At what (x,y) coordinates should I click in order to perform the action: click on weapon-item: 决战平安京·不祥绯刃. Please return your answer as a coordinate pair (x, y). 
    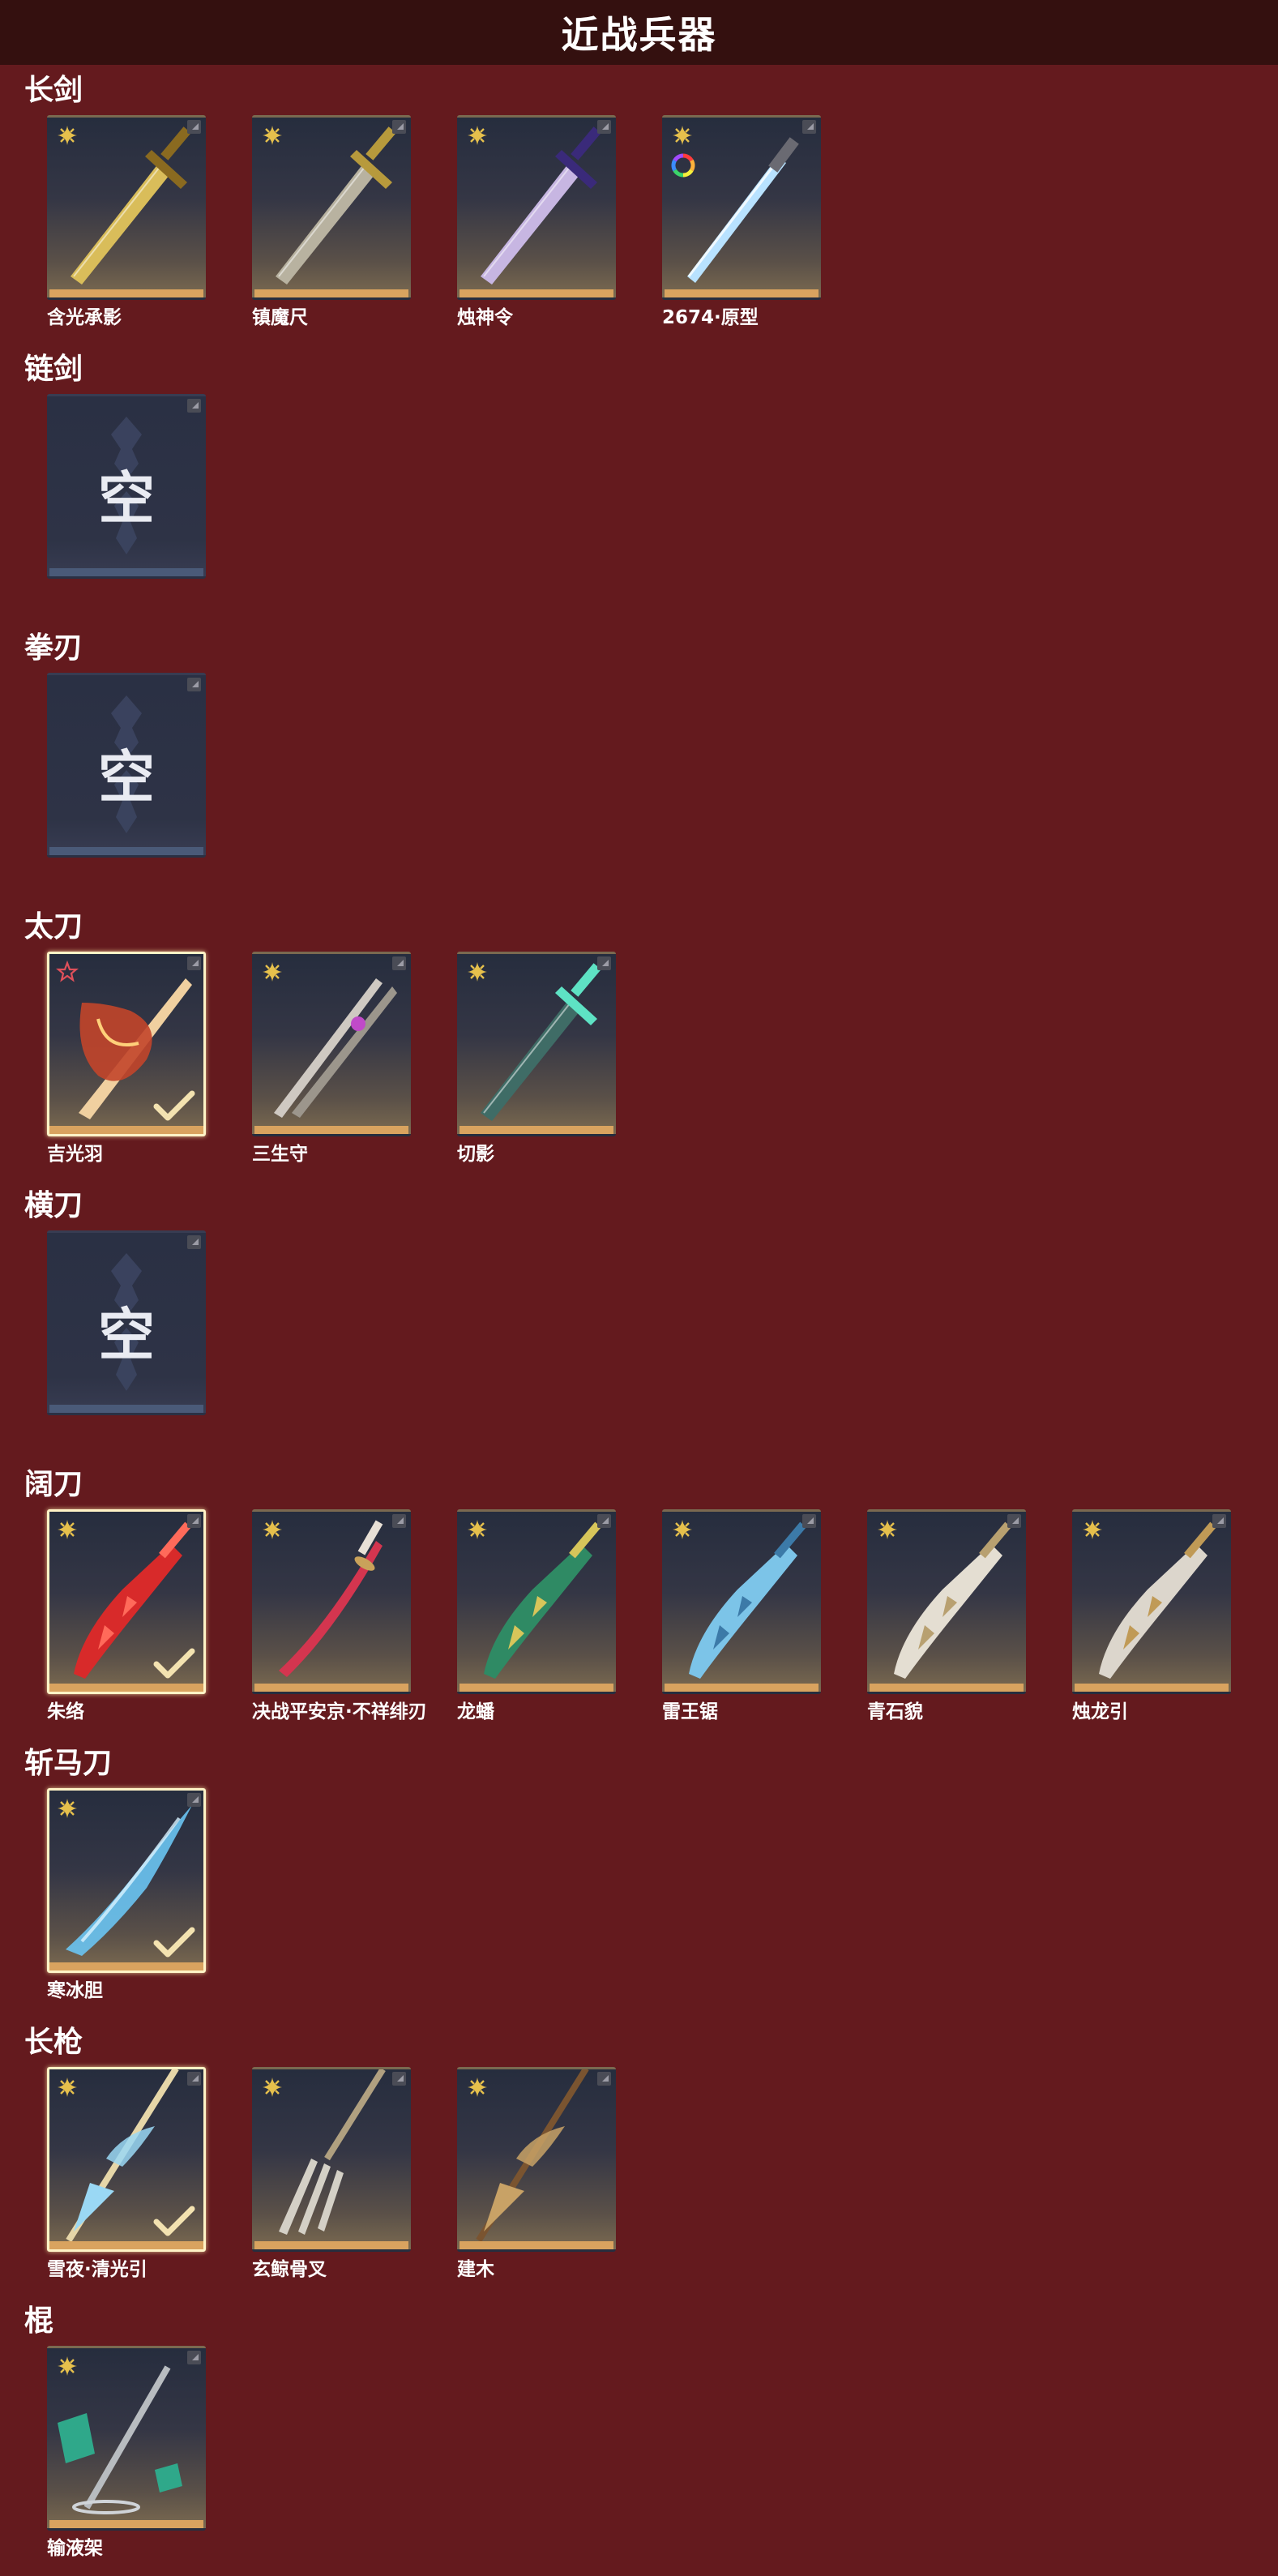
    Looking at the image, I should click on (339, 1618).